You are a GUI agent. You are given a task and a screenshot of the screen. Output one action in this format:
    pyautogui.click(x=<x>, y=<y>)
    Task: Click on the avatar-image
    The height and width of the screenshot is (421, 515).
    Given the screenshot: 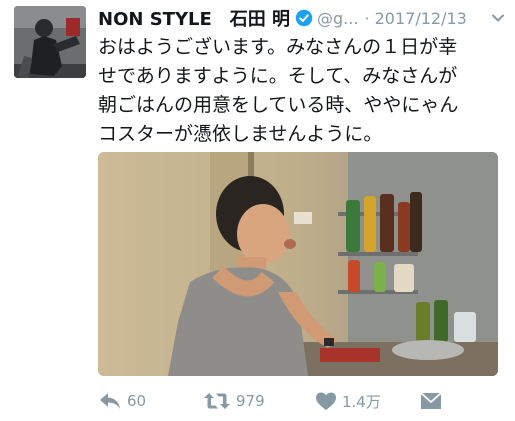 What is the action you would take?
    pyautogui.click(x=50, y=42)
    